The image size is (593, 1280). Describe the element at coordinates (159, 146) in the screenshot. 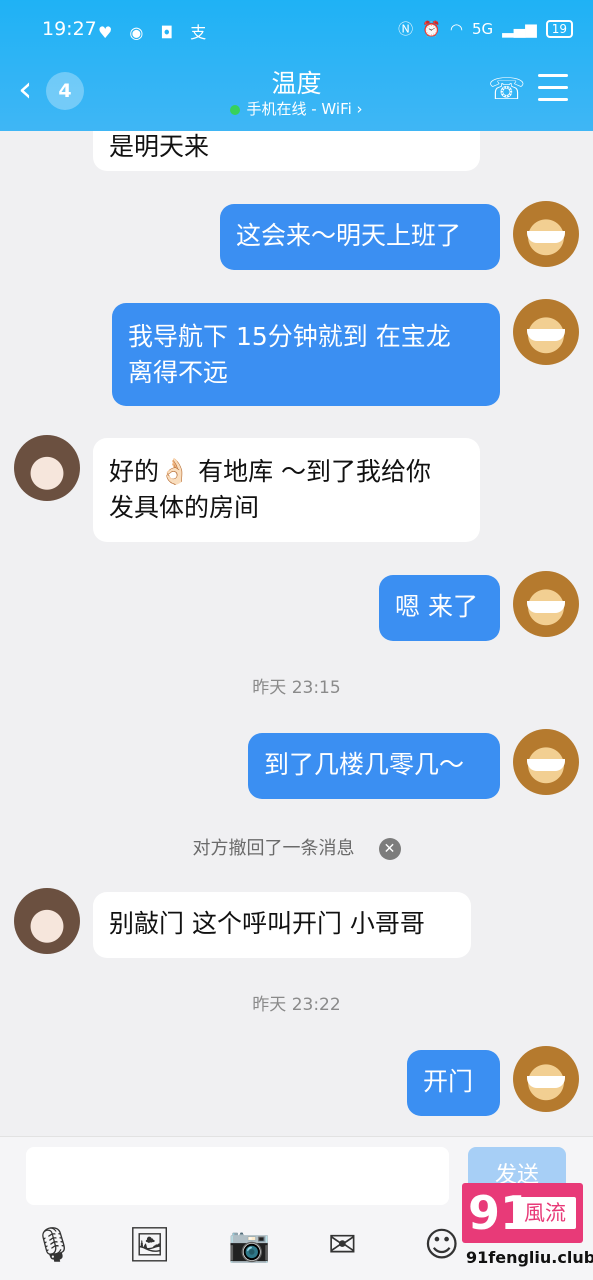

I see `message-text: 是明天来` at that location.